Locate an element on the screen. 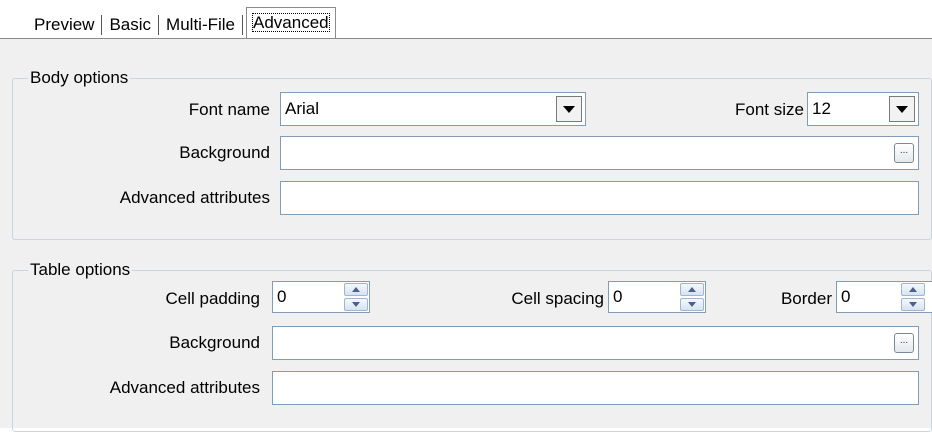 This screenshot has height=432, width=932. border-spinner: 0 is located at coordinates (884, 297).